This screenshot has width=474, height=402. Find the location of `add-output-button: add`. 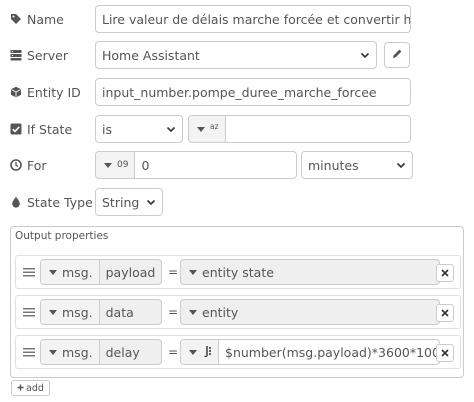

add-output-button: add is located at coordinates (30, 388).